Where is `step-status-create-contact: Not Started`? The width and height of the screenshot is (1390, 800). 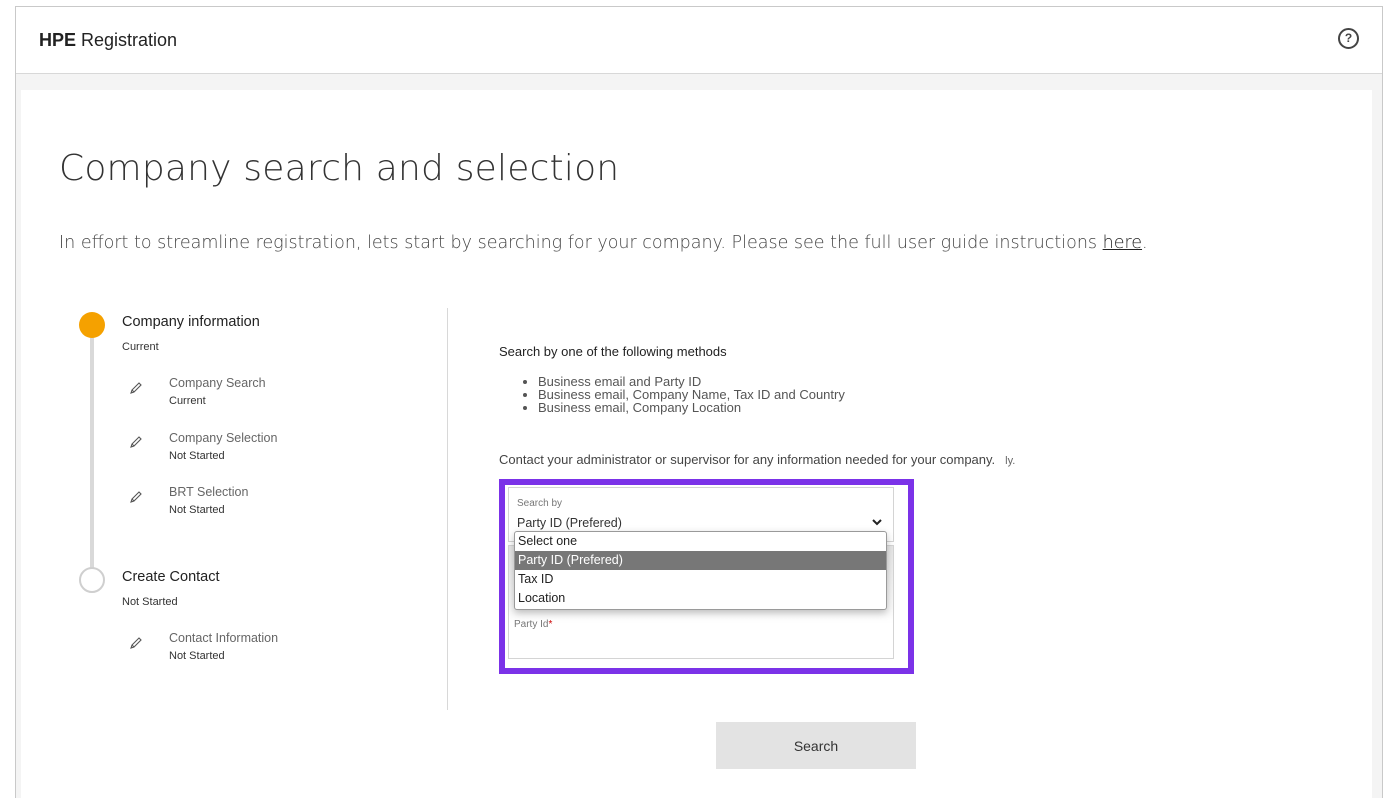
step-status-create-contact: Not Started is located at coordinates (150, 602).